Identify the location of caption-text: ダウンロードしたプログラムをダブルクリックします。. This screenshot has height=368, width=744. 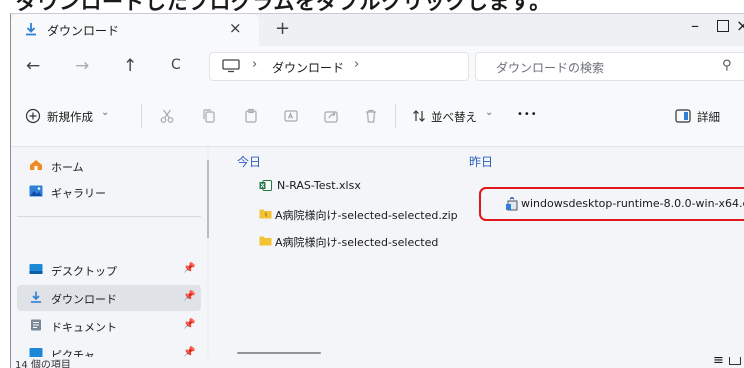
(283, 7).